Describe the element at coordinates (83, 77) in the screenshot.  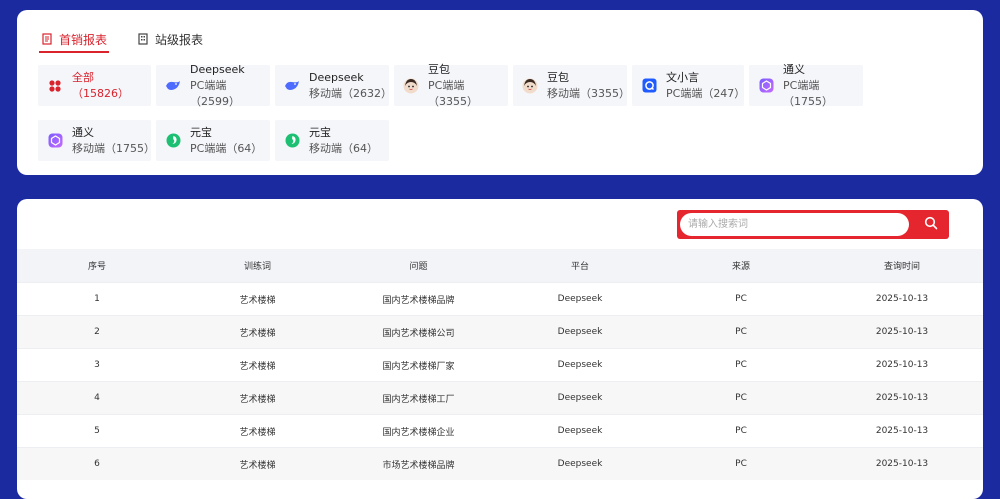
I see `chip-name: 全部` at that location.